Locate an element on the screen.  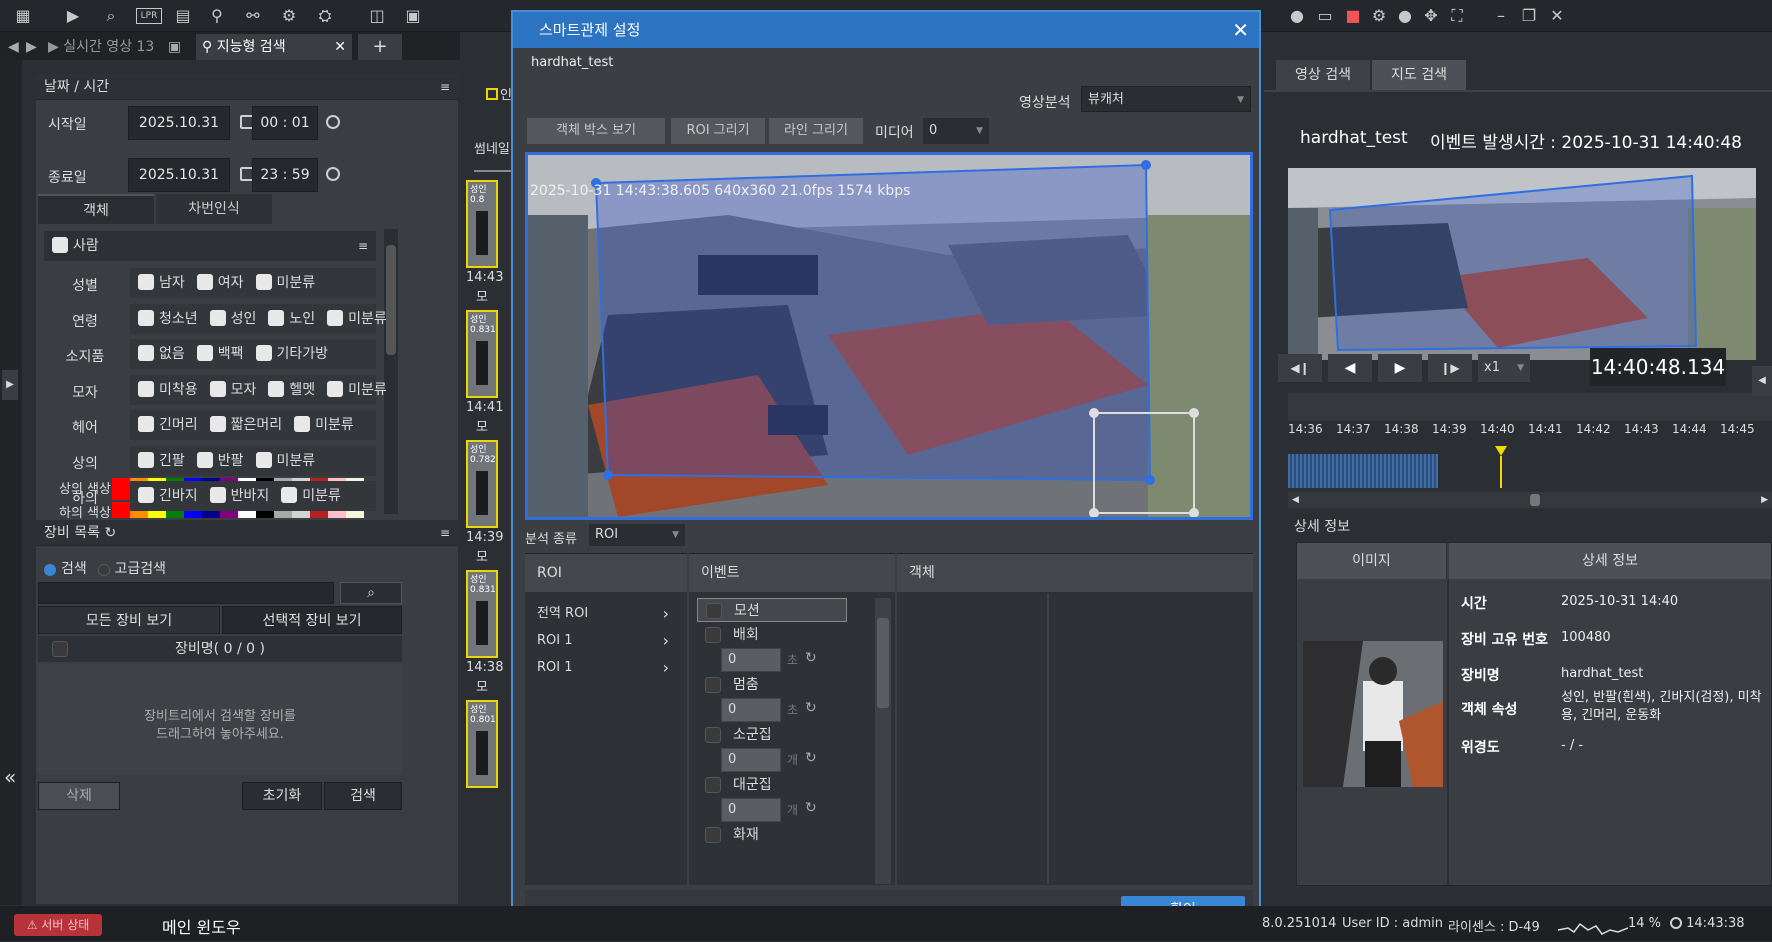
search-video-icon: ⌕ is located at coordinates (111, 16).